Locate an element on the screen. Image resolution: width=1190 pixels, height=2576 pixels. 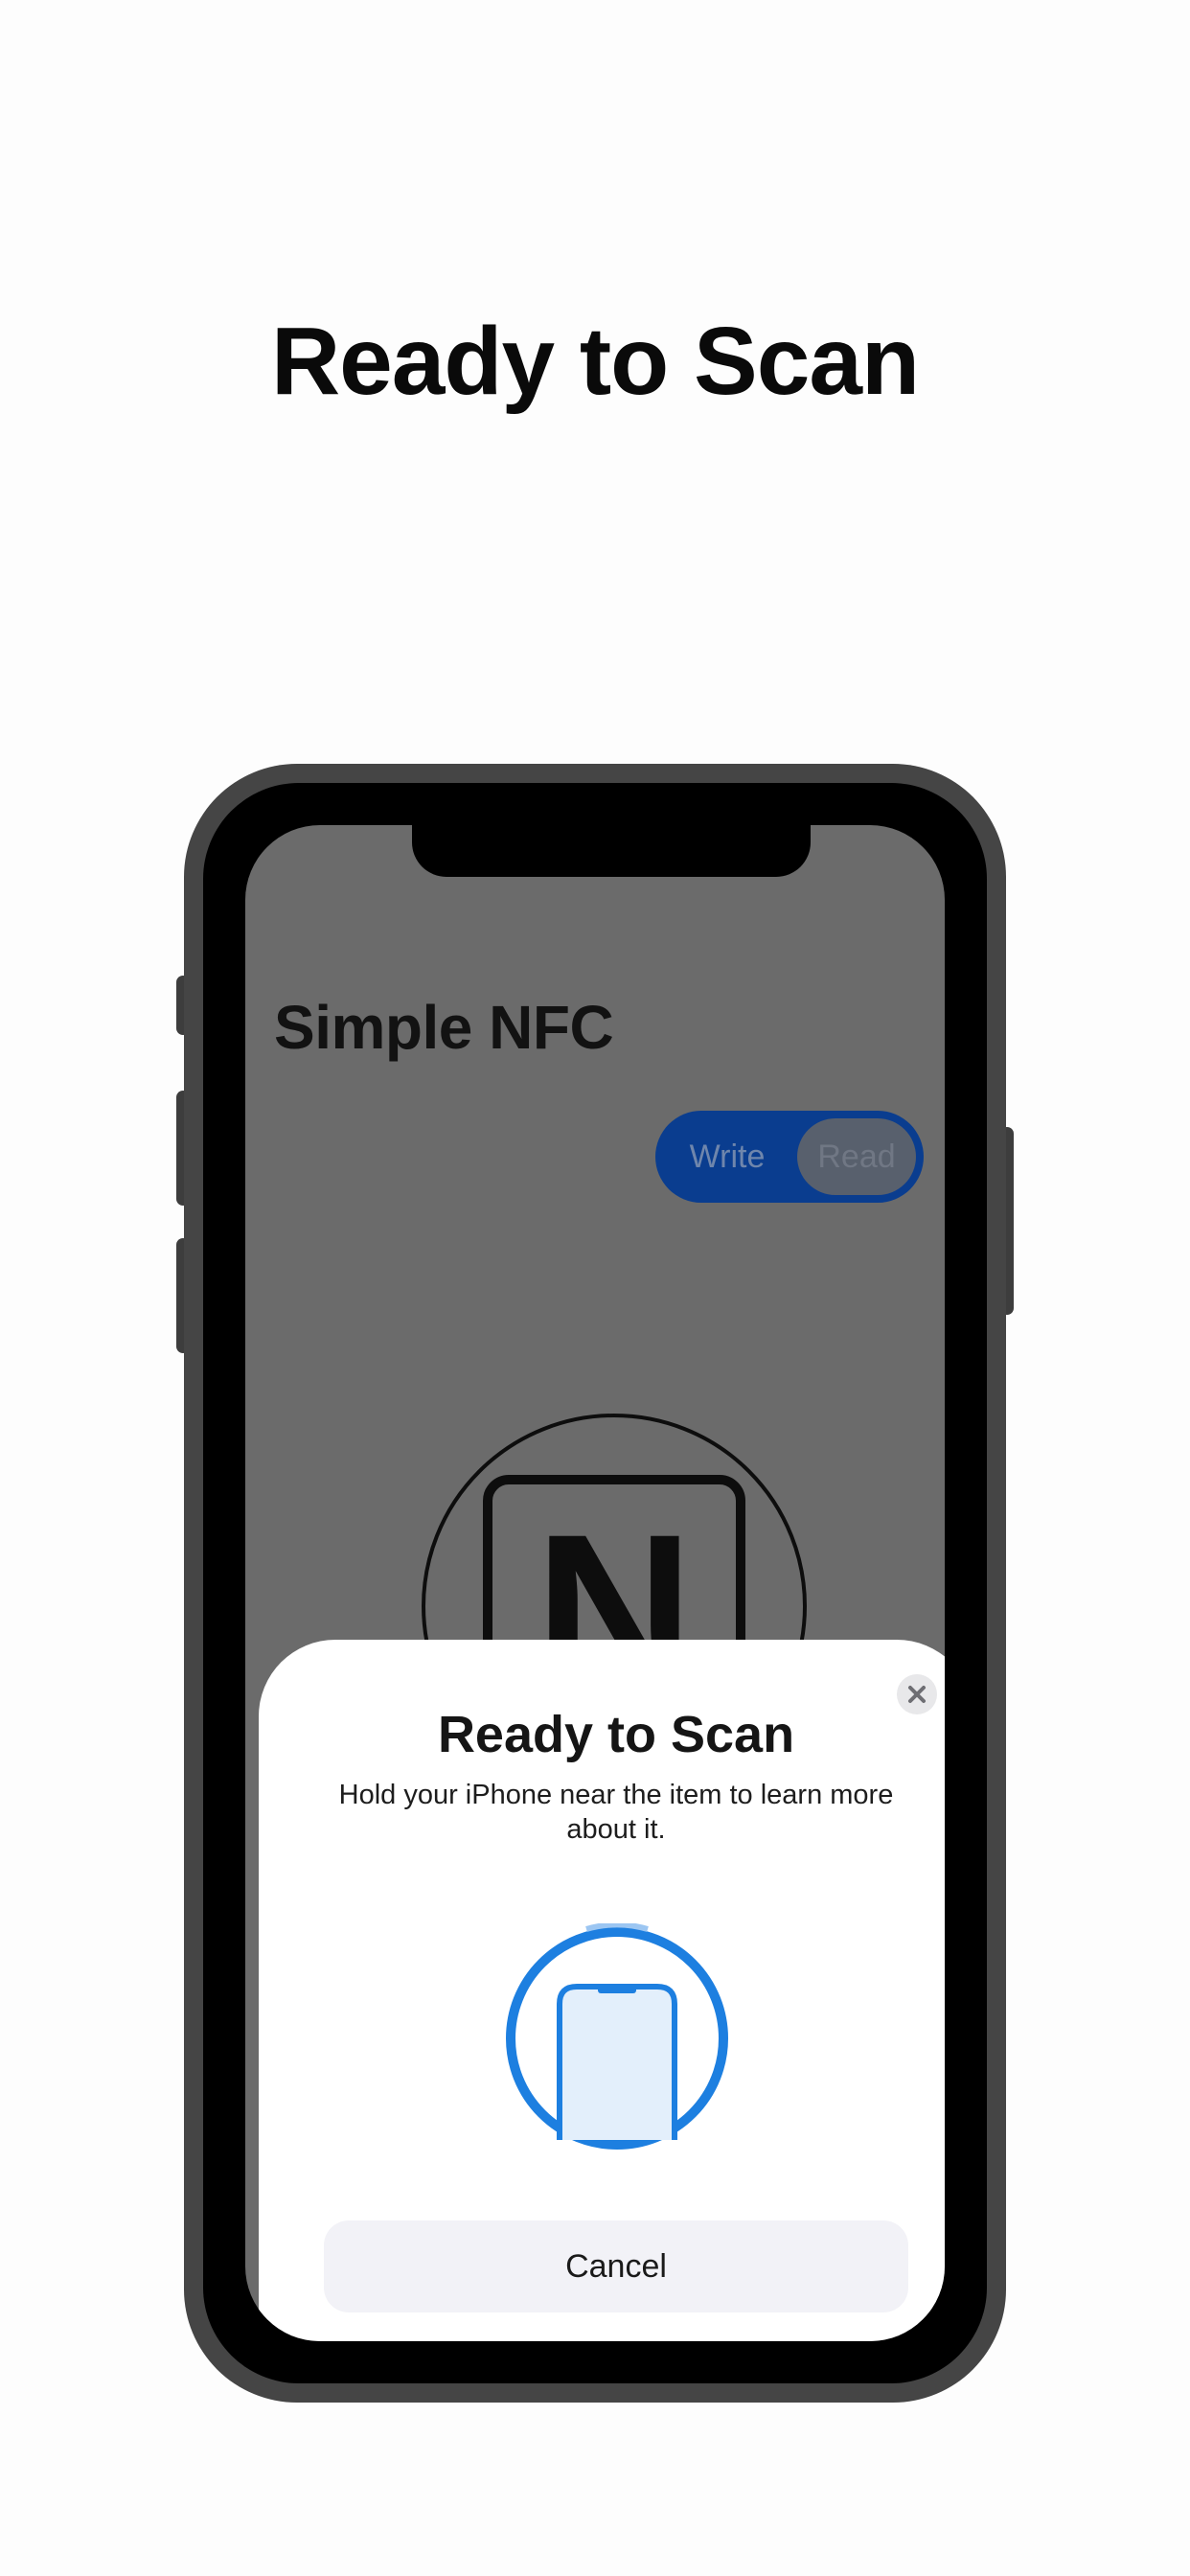
segment-read: Read is located at coordinates (857, 1156).